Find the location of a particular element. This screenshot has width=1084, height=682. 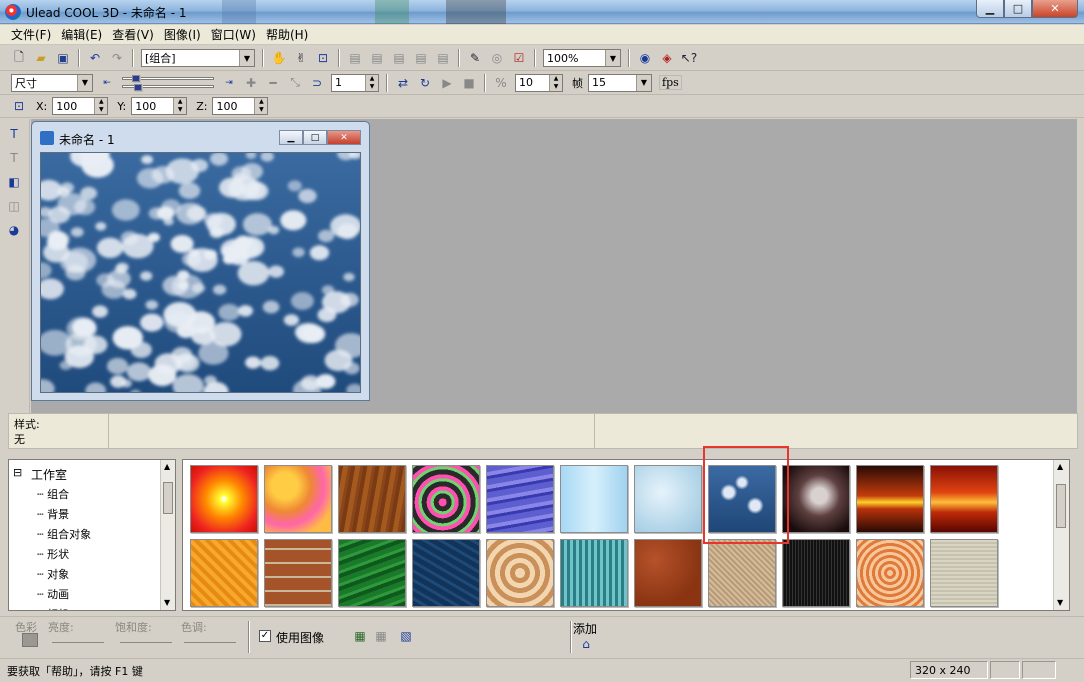

stop-icon: ■ is located at coordinates (469, 83).